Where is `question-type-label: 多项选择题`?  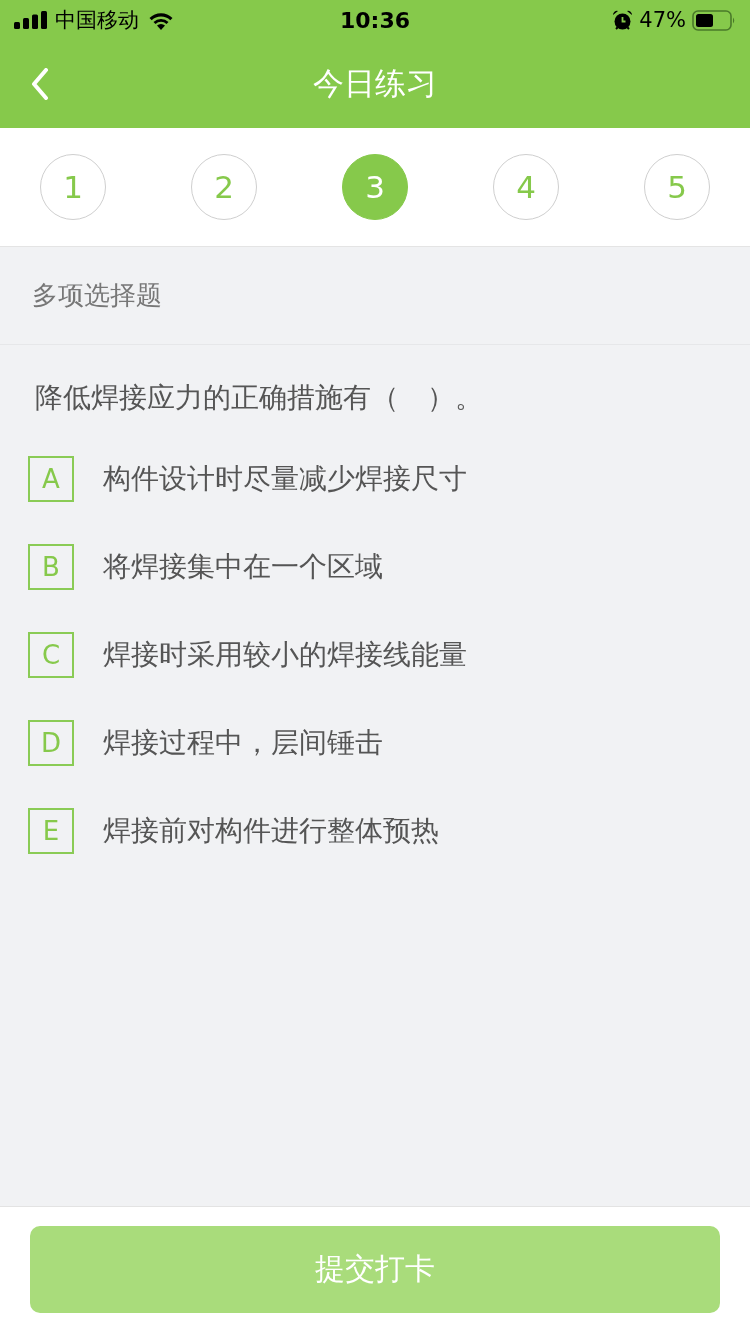 question-type-label: 多项选择题 is located at coordinates (97, 295).